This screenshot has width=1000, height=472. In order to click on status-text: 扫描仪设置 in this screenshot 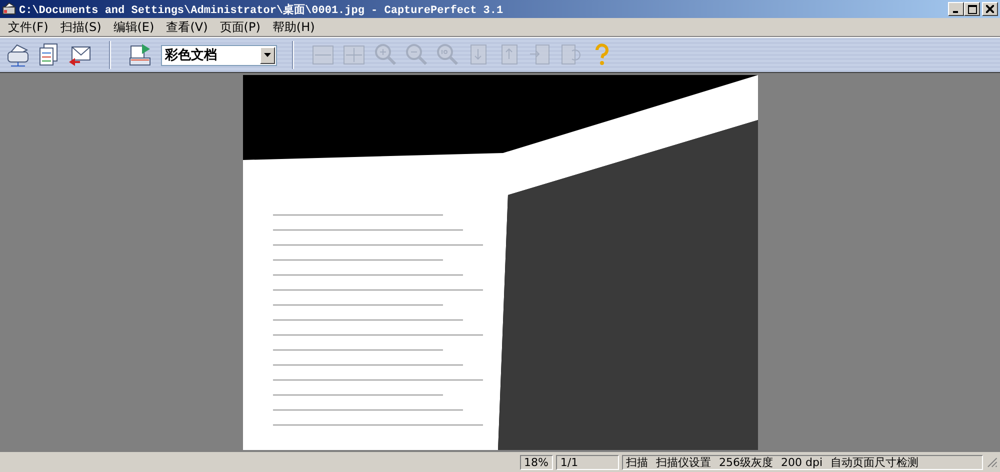, I will do `click(684, 462)`.